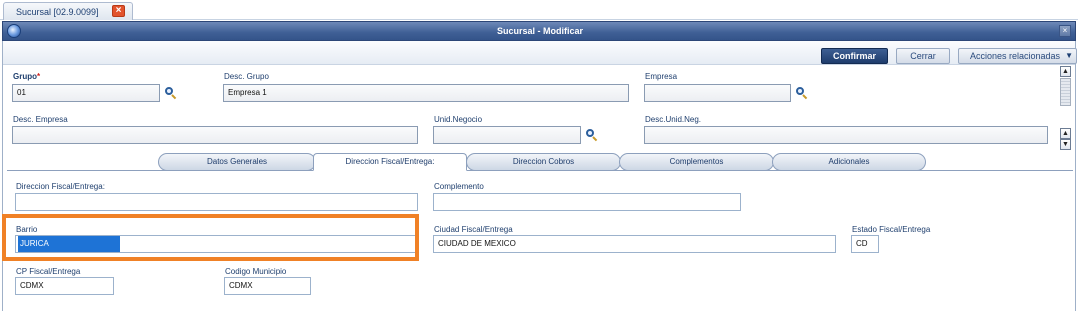 This screenshot has height=311, width=1078. What do you see at coordinates (57, 12) in the screenshot?
I see `document-tab-label: Sucursal [02.9.0099]` at bounding box center [57, 12].